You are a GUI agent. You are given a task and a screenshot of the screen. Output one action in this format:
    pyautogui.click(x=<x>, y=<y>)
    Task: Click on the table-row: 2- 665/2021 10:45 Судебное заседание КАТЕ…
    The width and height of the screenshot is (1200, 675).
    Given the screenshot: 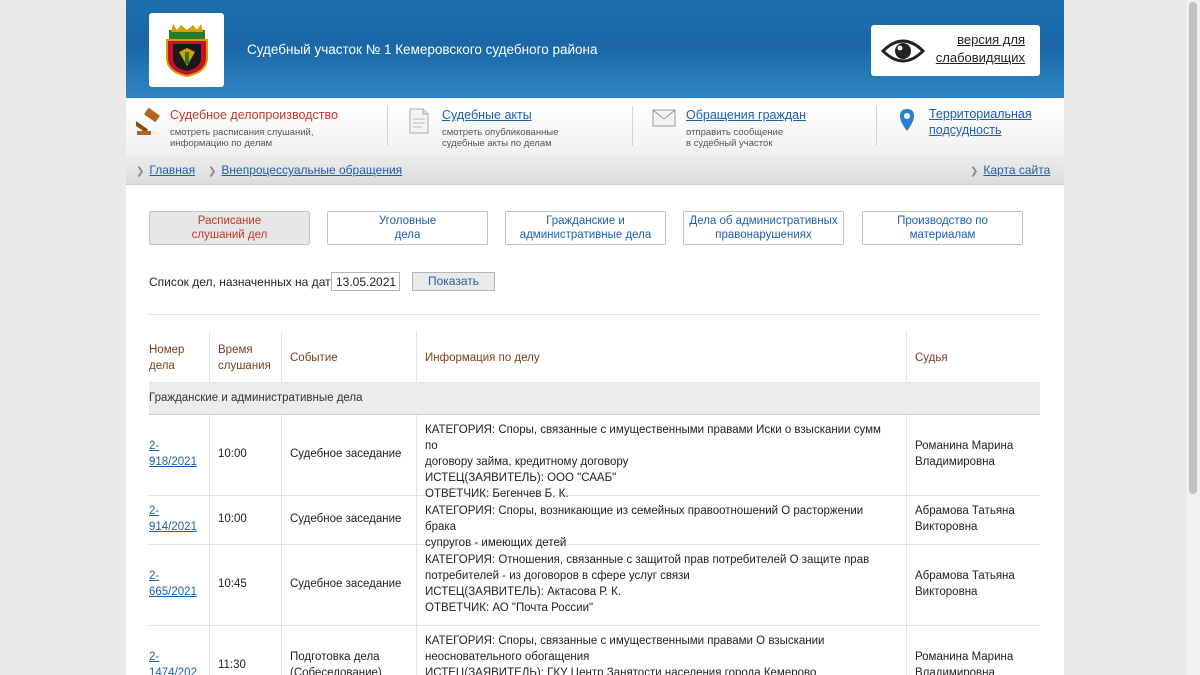 What is the action you would take?
    pyautogui.click(x=594, y=585)
    